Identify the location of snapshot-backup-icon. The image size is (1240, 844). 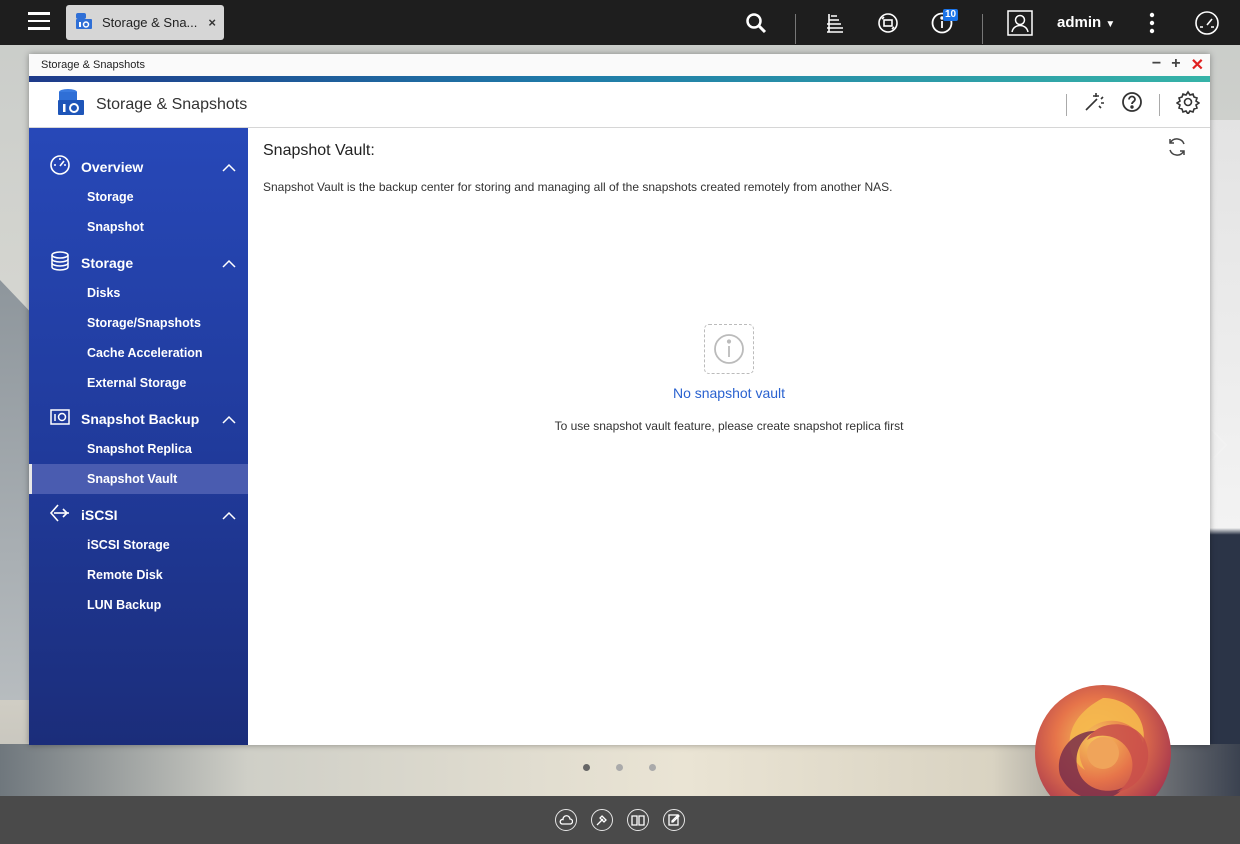
(60, 419).